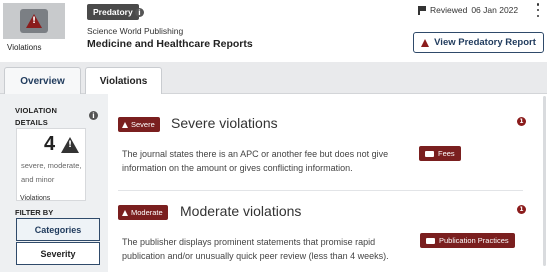 The width and height of the screenshot is (547, 272). I want to click on filter-severity-button: Severity, so click(58, 253).